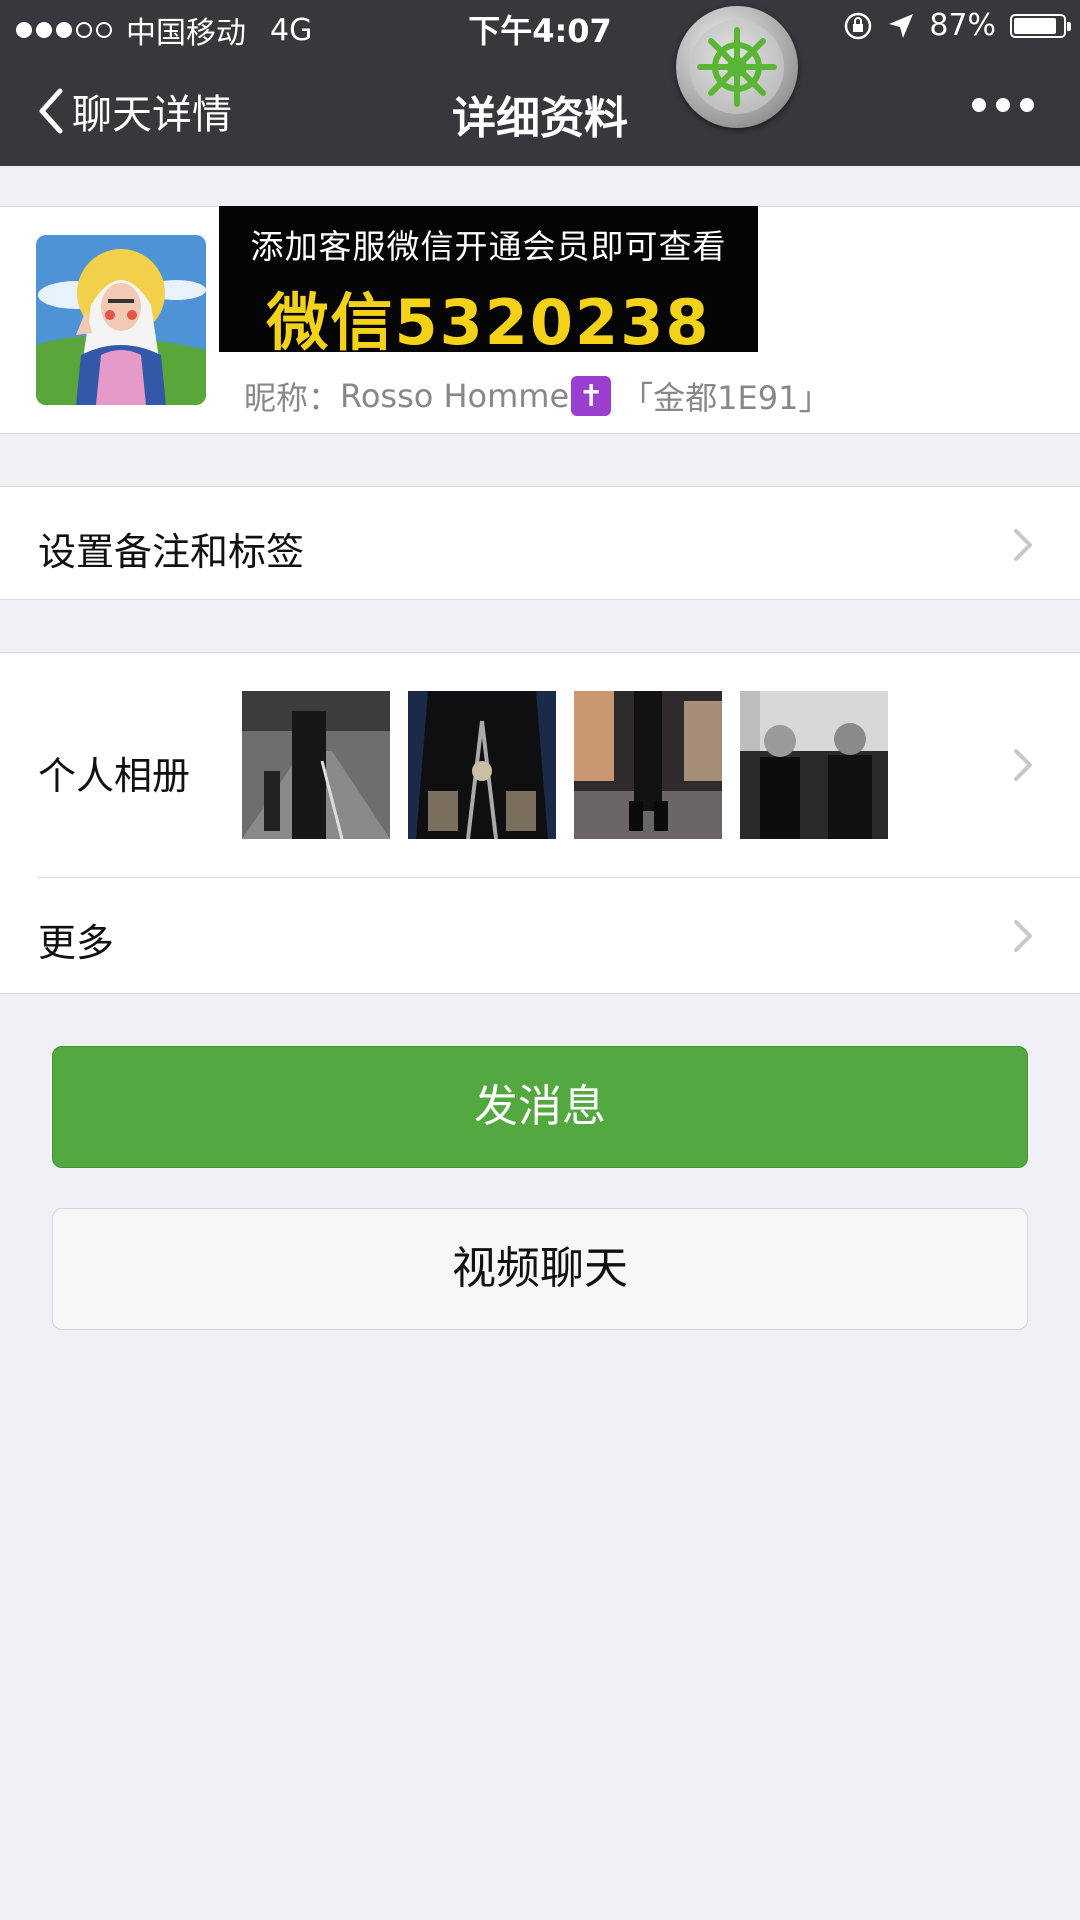  Describe the element at coordinates (1003, 105) in the screenshot. I see `more-options-button` at that location.